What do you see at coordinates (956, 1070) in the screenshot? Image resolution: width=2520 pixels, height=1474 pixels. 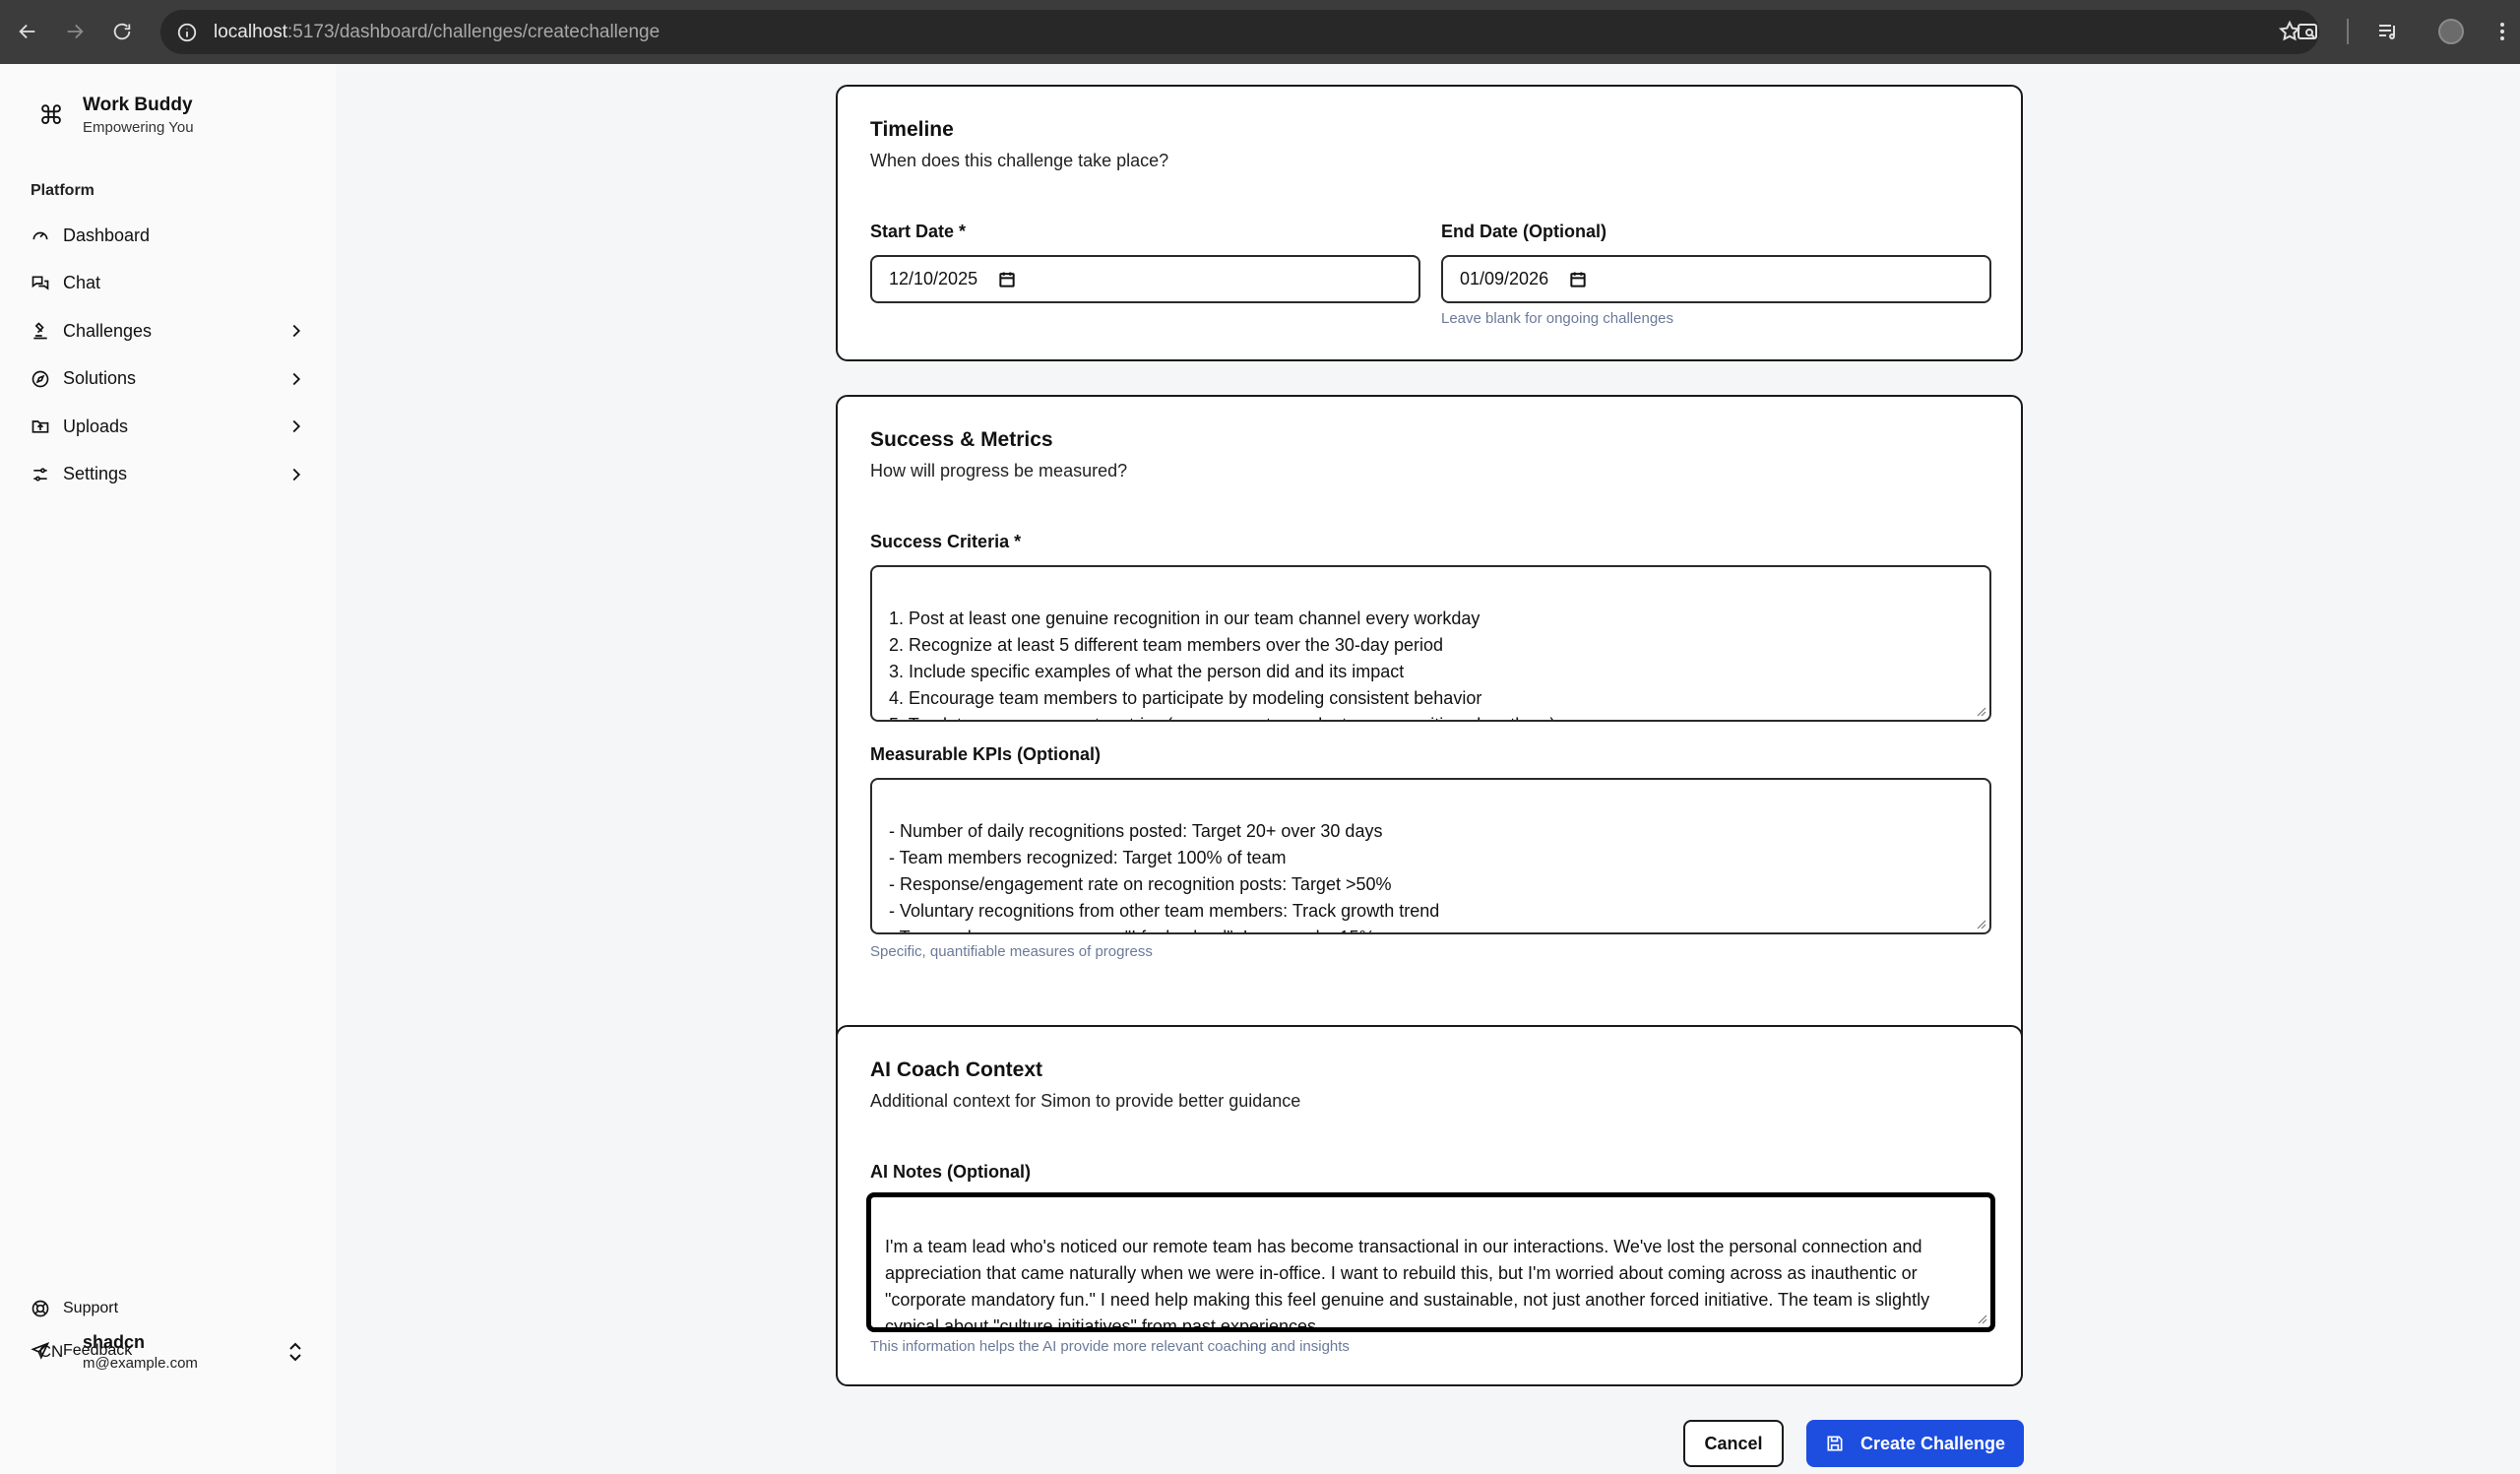 I see `card-title: AI Coach Context` at bounding box center [956, 1070].